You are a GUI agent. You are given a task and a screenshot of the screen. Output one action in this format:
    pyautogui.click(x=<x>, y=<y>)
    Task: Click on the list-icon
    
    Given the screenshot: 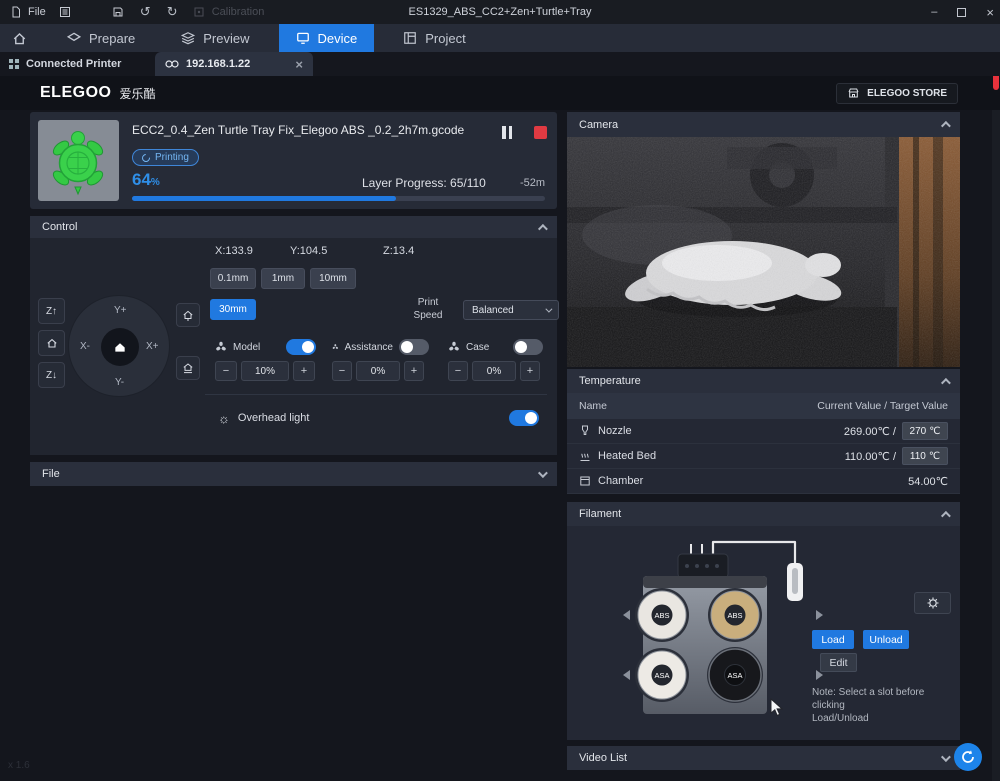 What is the action you would take?
    pyautogui.click(x=65, y=12)
    